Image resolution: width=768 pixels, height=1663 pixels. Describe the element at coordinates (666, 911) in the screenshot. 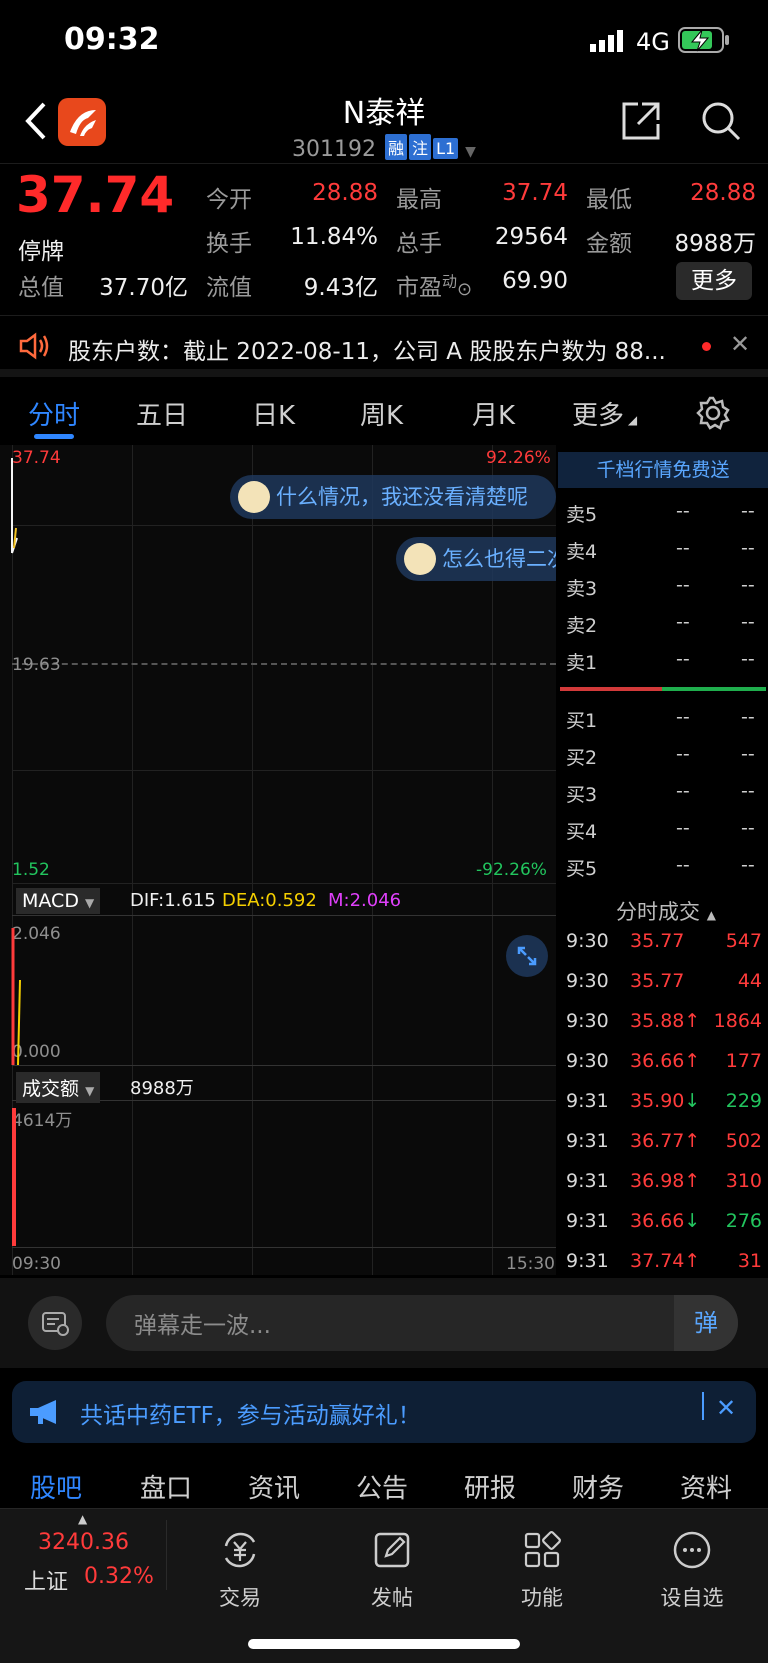

I see `ticks-title: 分时成交 ▲` at that location.